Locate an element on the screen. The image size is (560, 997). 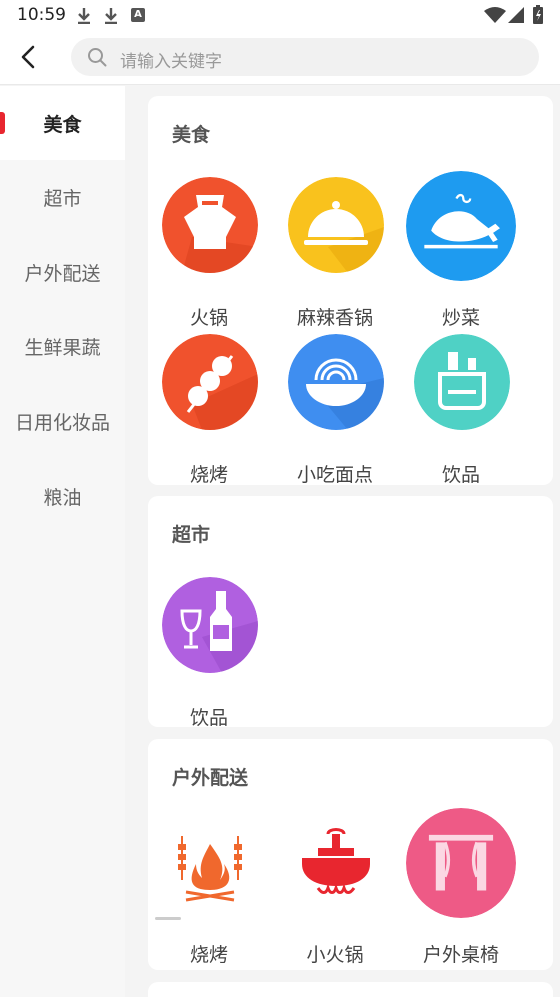
category-item-label: 麻辣香锅 is located at coordinates (334, 318).